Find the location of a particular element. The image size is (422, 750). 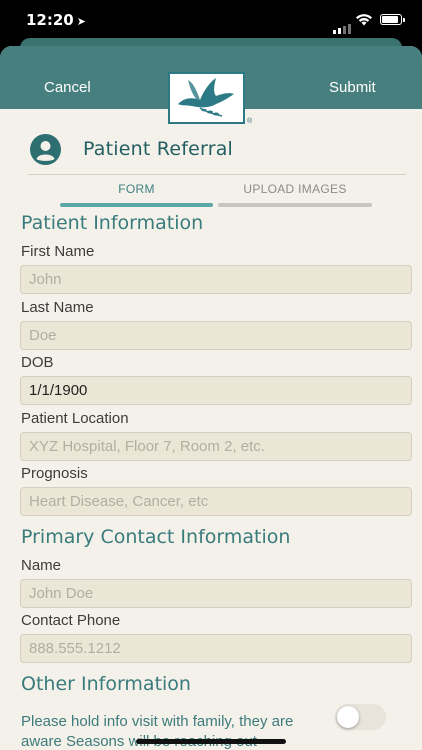

contact-phone-field is located at coordinates (216, 648).